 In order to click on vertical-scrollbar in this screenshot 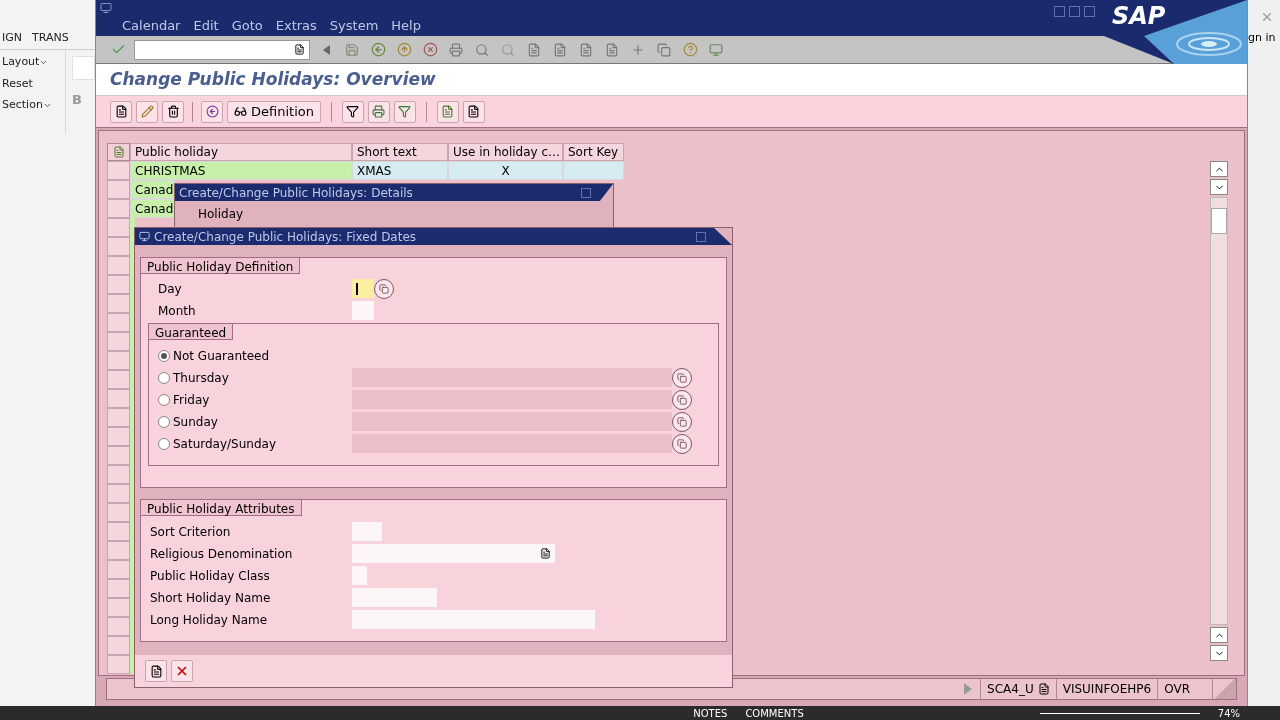, I will do `click(1219, 411)`.